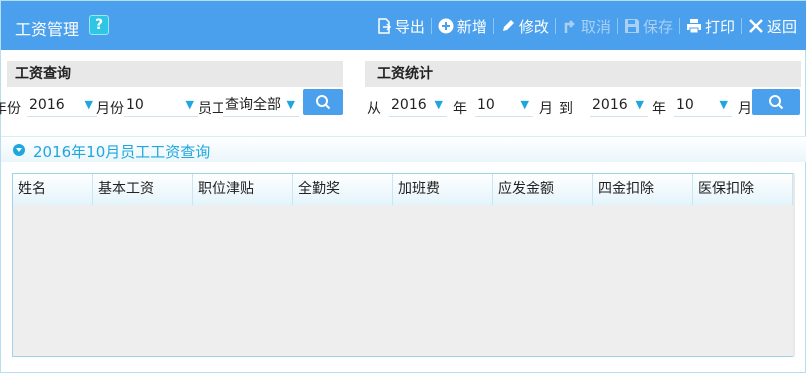  What do you see at coordinates (631, 26) in the screenshot?
I see `save-icon` at bounding box center [631, 26].